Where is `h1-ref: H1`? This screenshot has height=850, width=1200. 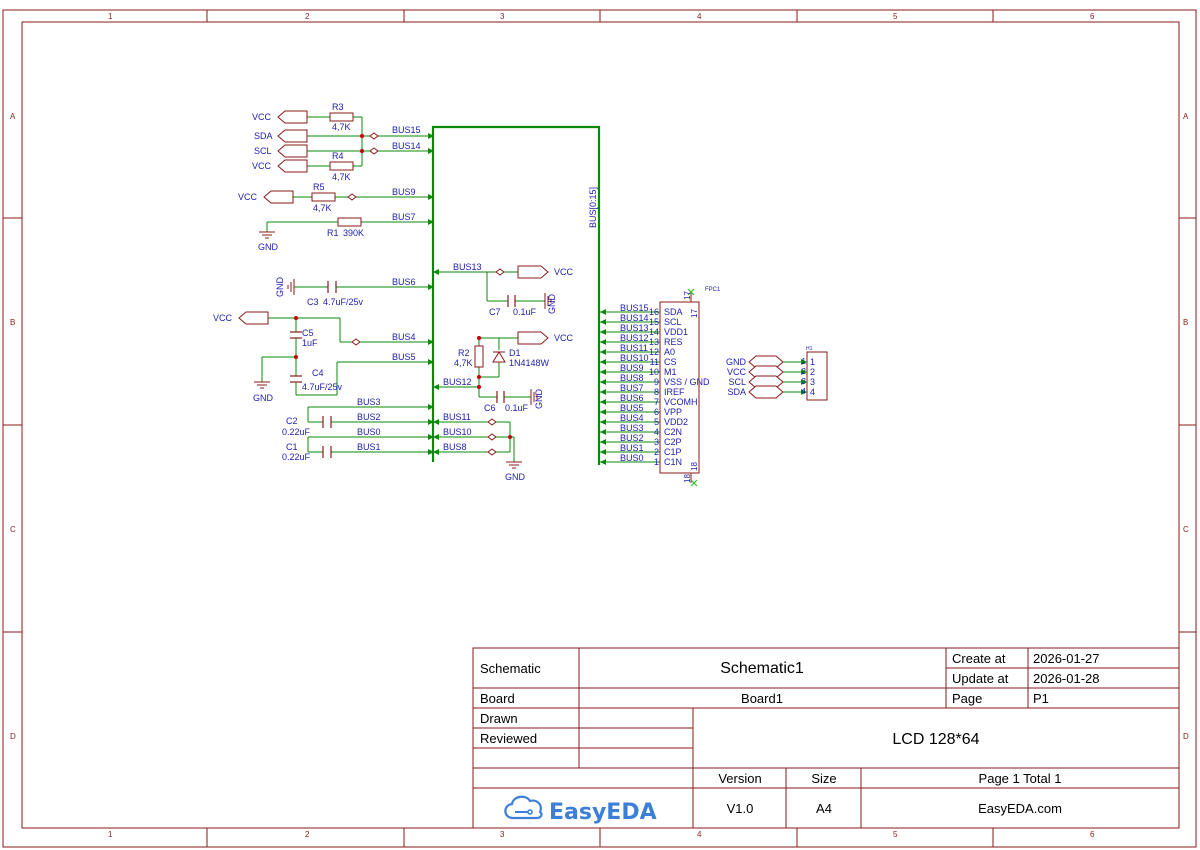
h1-ref: H1 is located at coordinates (809, 349).